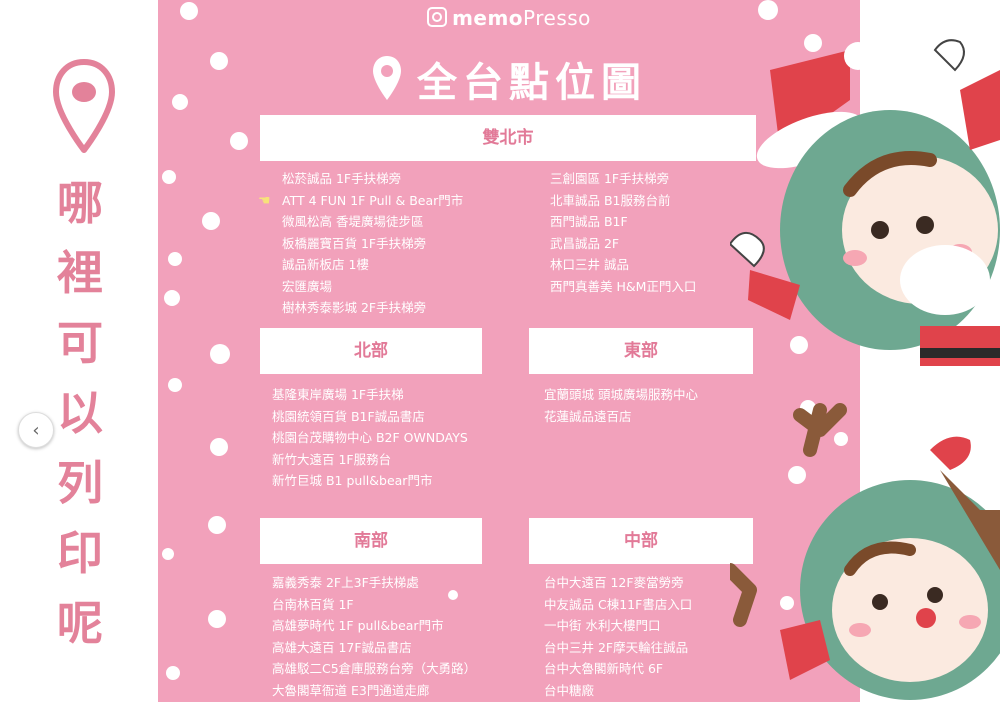  Describe the element at coordinates (589, 264) in the screenshot. I see `list-item: 林口三井 誠品` at that location.